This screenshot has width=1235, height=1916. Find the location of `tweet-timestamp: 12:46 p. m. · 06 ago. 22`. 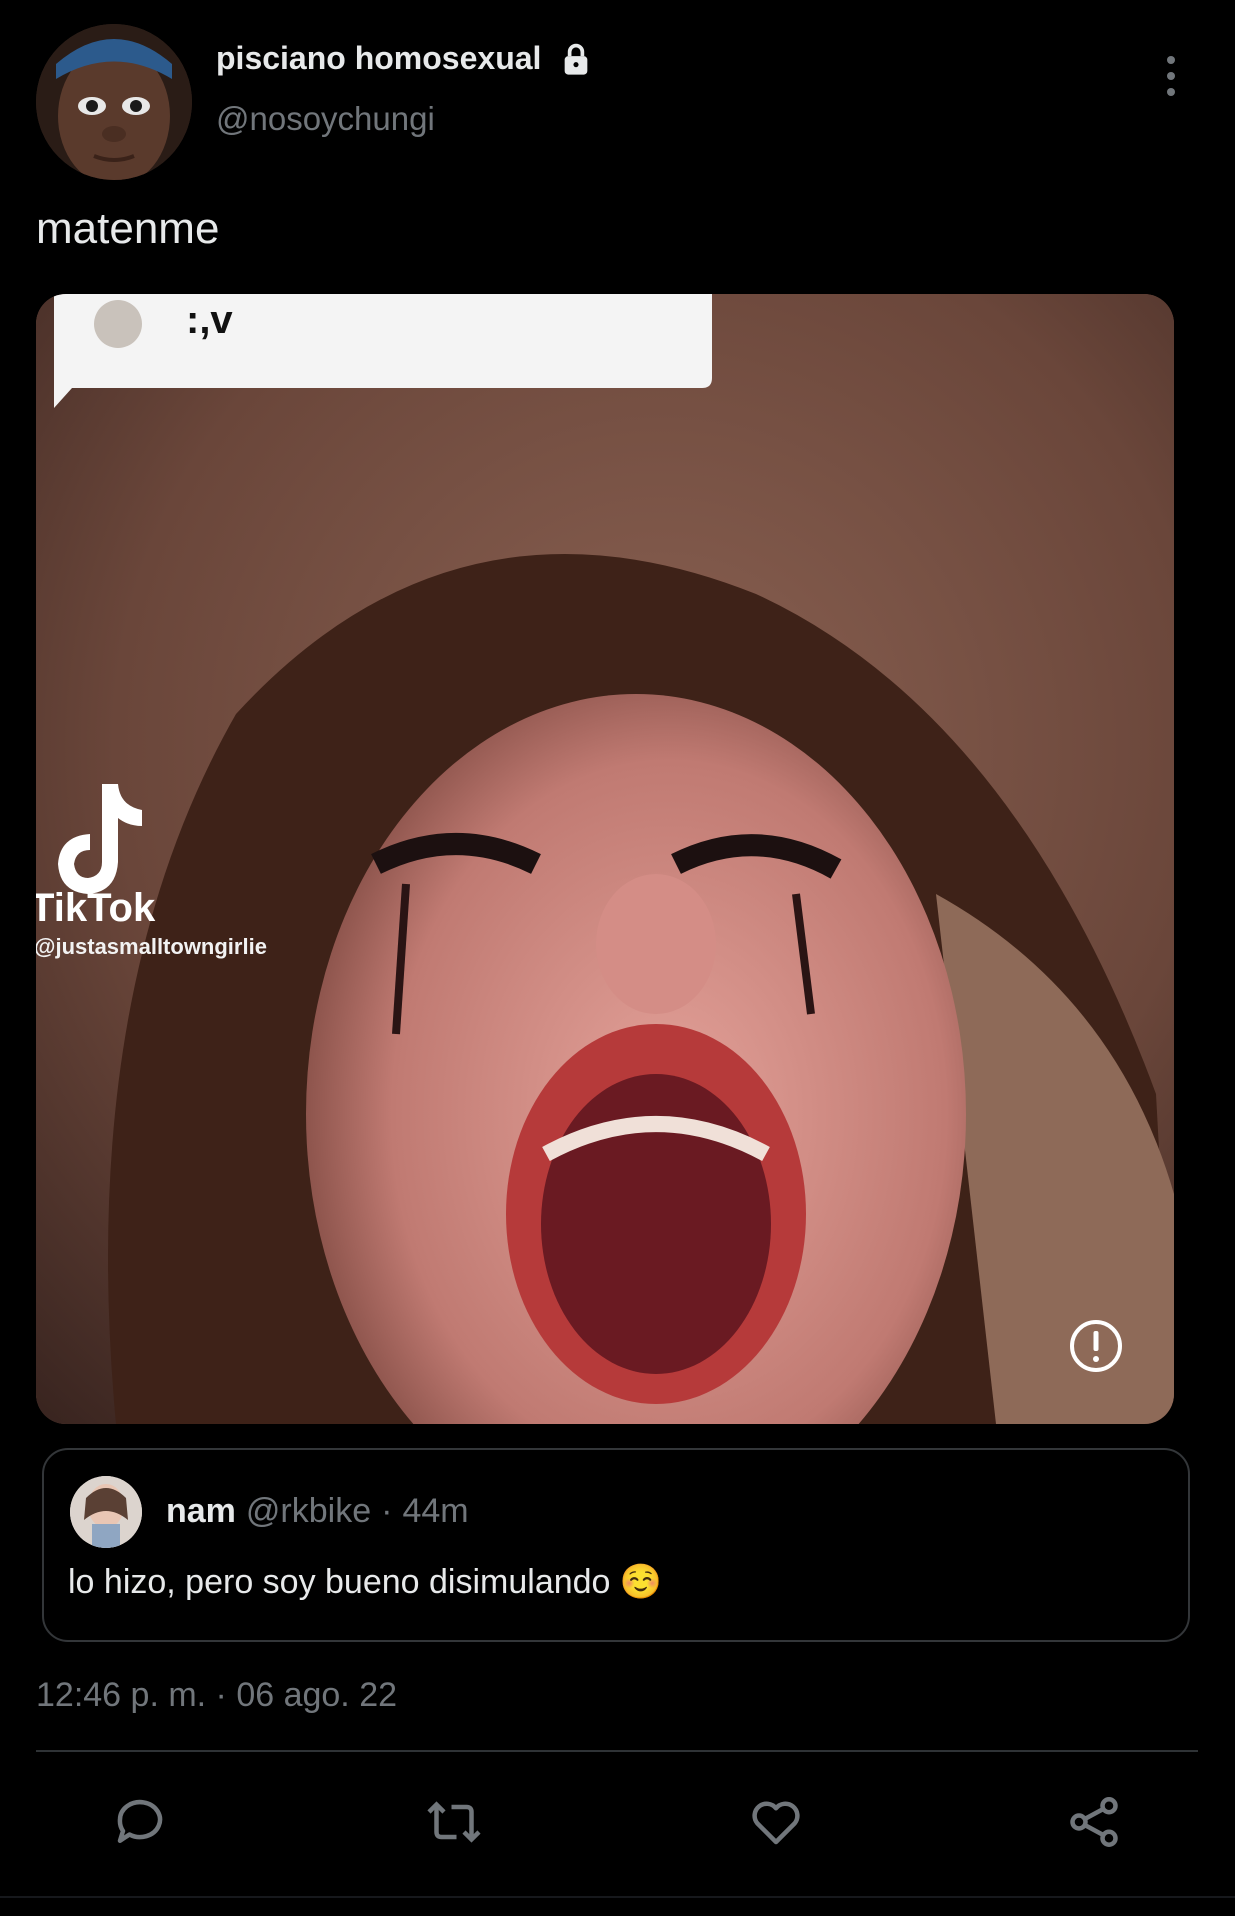

tweet-timestamp: 12:46 p. m. · 06 ago. 22 is located at coordinates (216, 1695).